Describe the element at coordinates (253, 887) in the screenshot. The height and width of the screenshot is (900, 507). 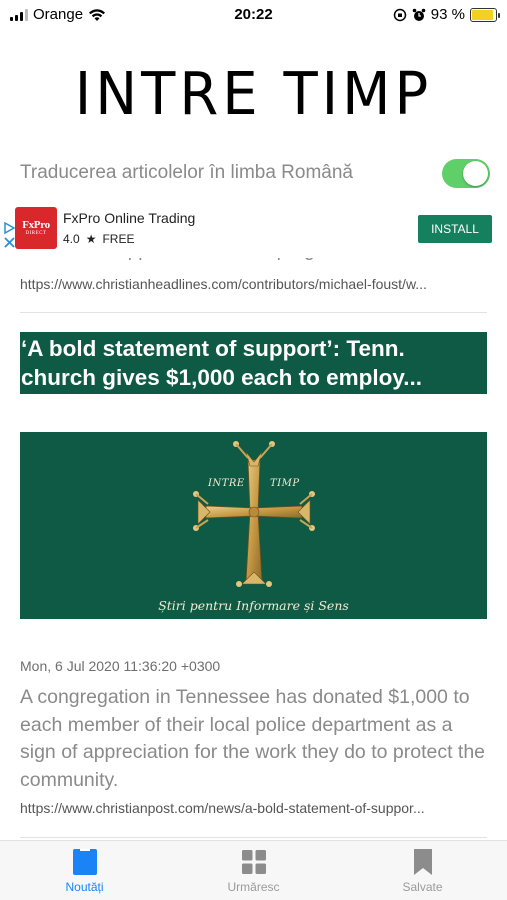
I see `tab-label: Urmăresc` at that location.